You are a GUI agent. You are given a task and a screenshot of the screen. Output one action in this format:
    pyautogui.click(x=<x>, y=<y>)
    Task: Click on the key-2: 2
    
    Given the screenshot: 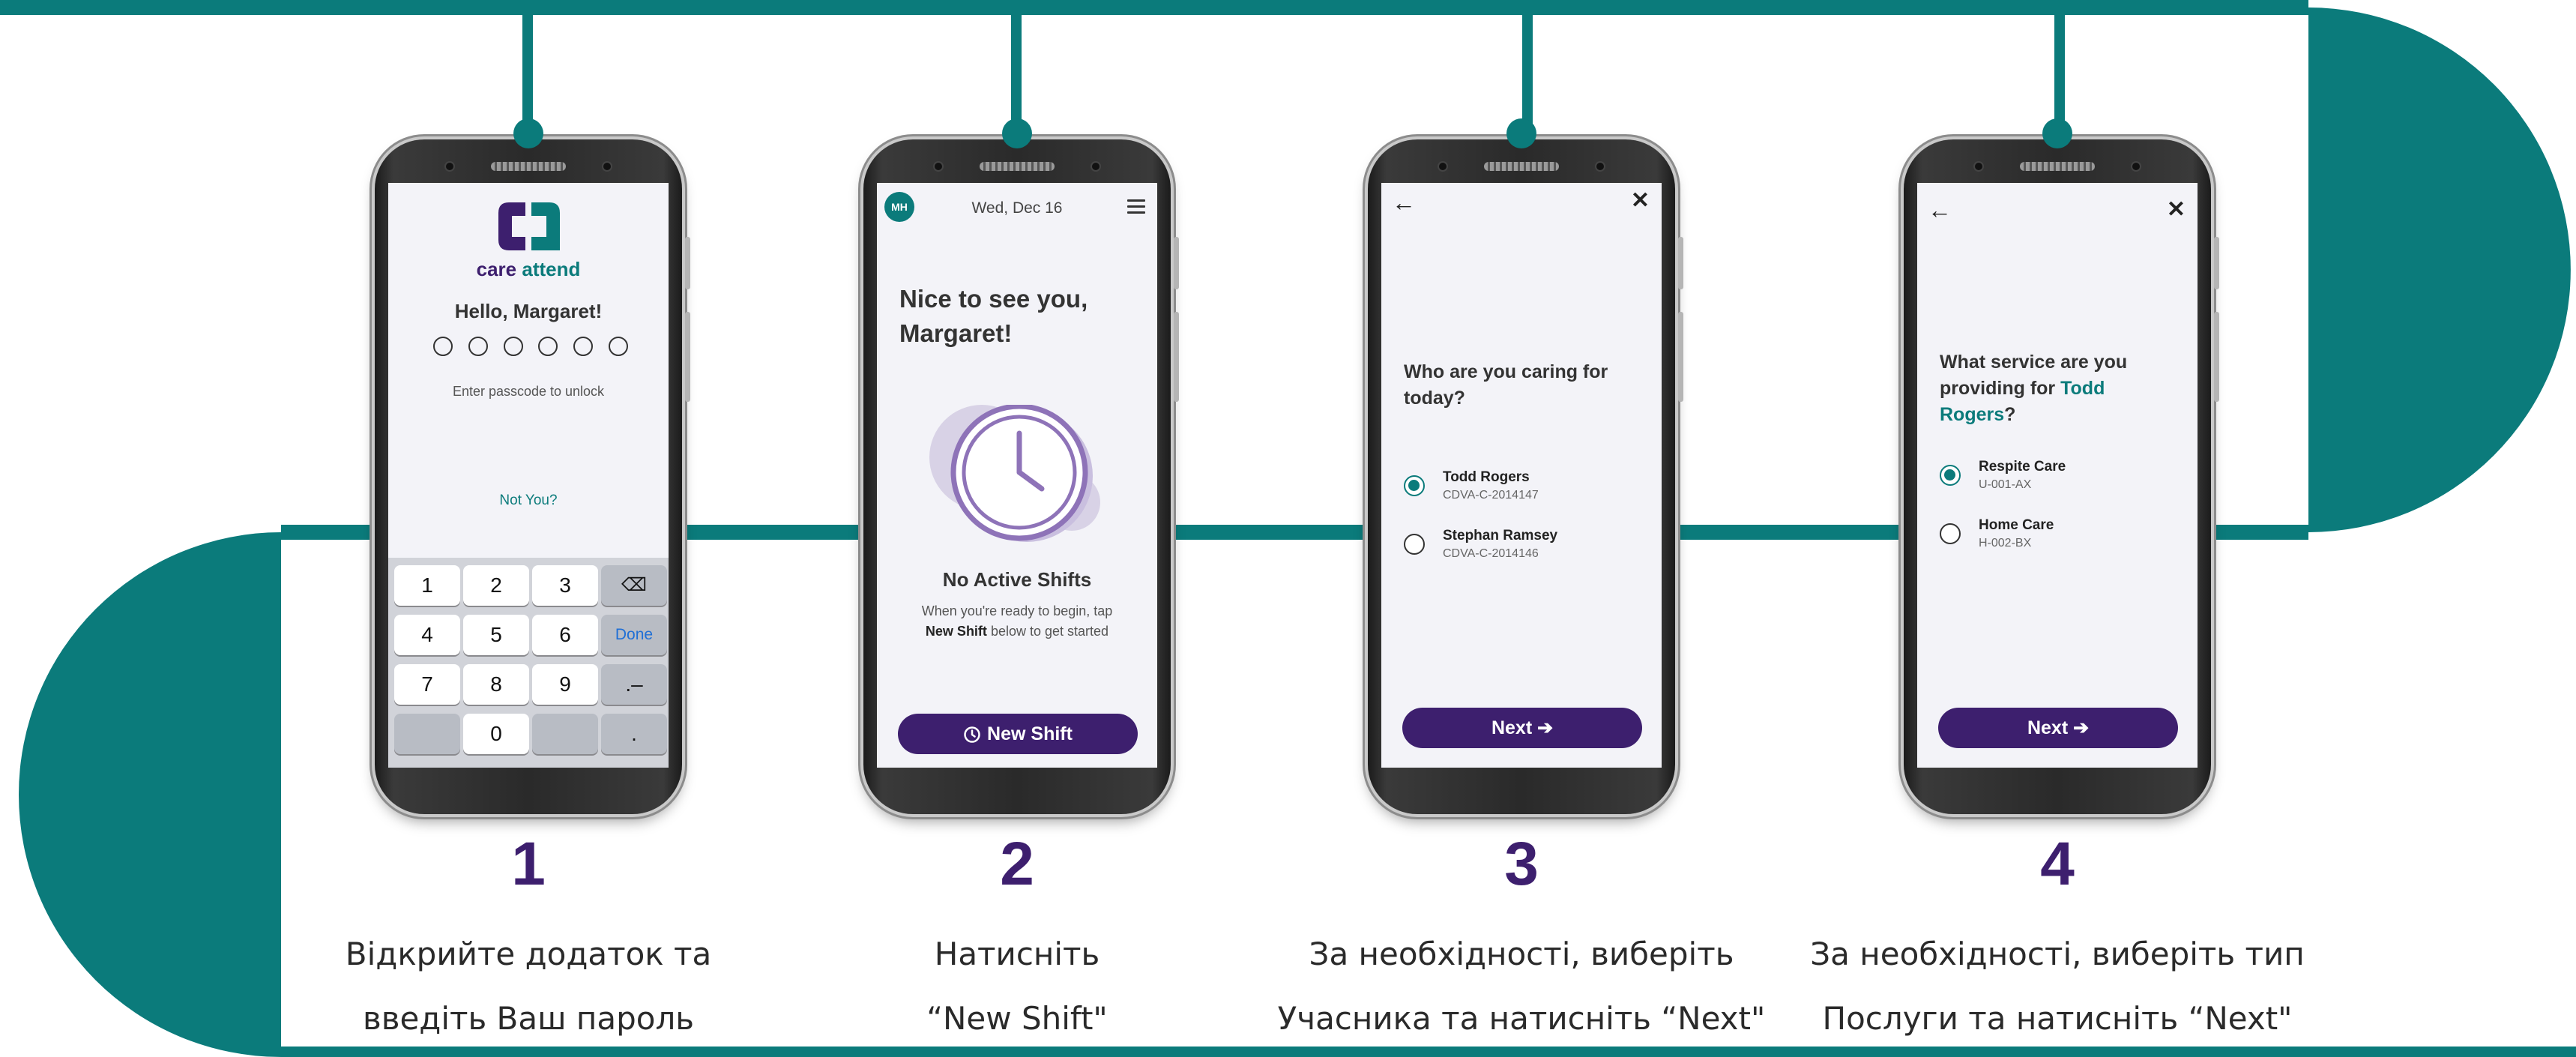 What is the action you would take?
    pyautogui.click(x=496, y=586)
    